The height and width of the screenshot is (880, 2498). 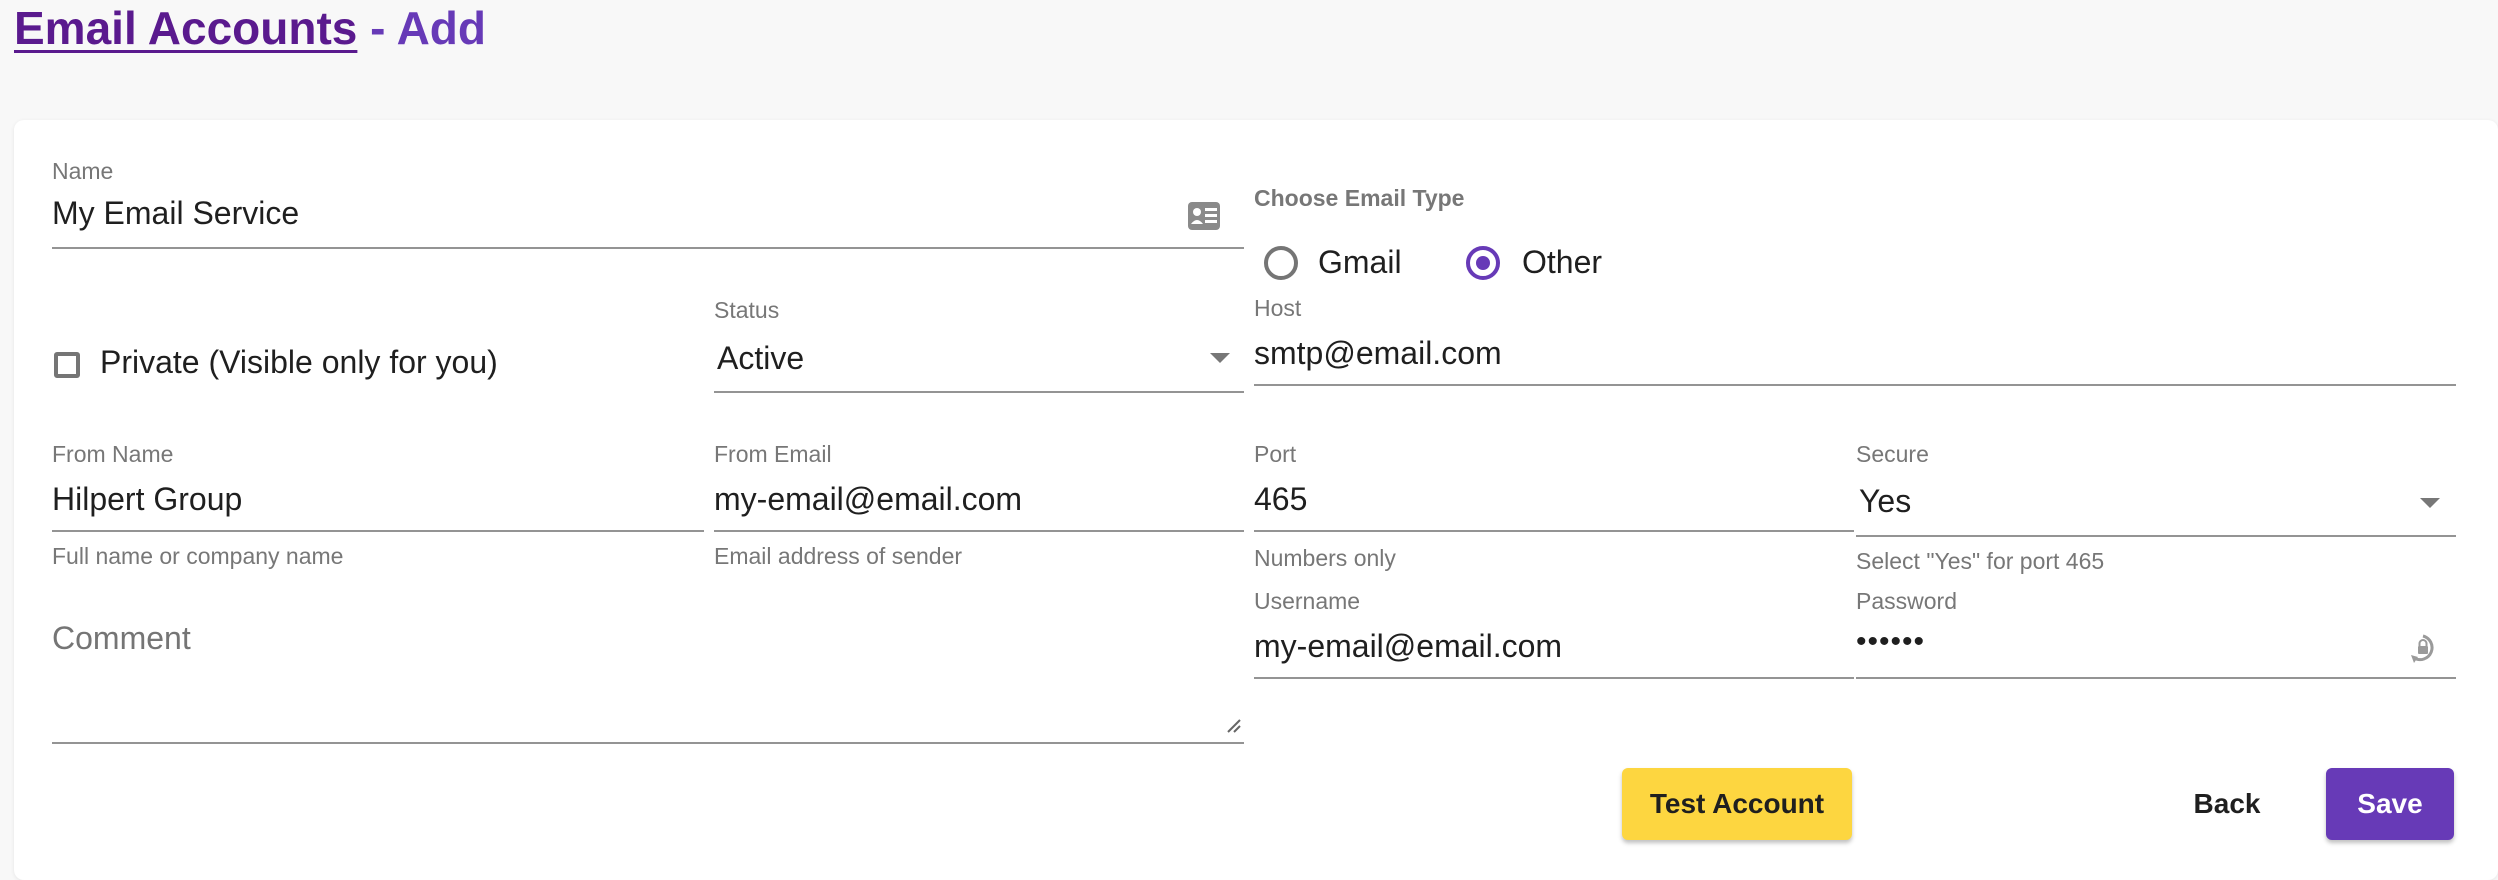 What do you see at coordinates (421, 28) in the screenshot?
I see `page-title-suffix: - Add` at bounding box center [421, 28].